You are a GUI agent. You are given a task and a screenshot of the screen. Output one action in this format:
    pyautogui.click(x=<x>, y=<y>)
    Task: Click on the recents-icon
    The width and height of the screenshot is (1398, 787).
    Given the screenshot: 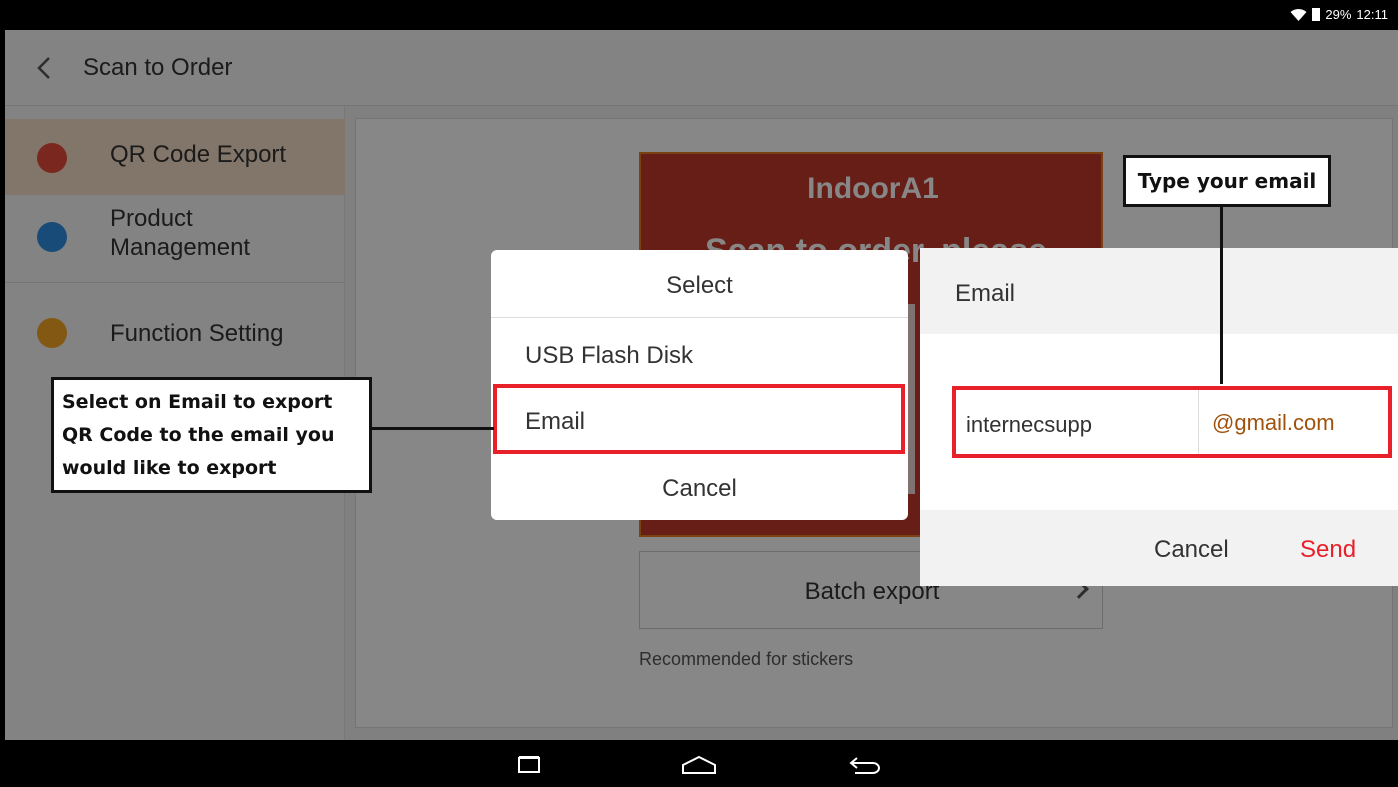 What is the action you would take?
    pyautogui.click(x=529, y=765)
    